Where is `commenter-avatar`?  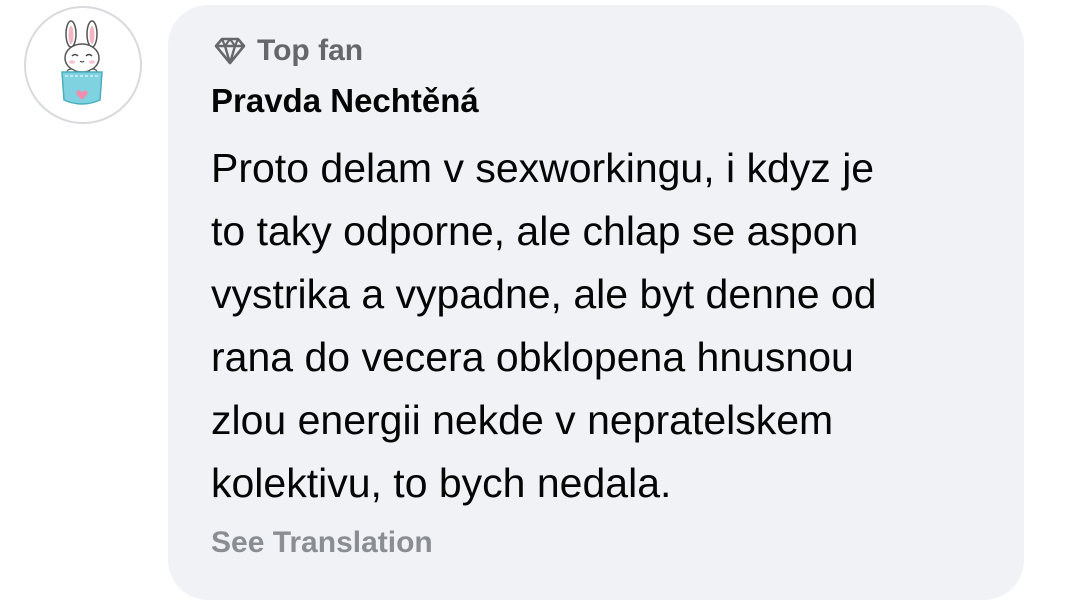
commenter-avatar is located at coordinates (83, 65).